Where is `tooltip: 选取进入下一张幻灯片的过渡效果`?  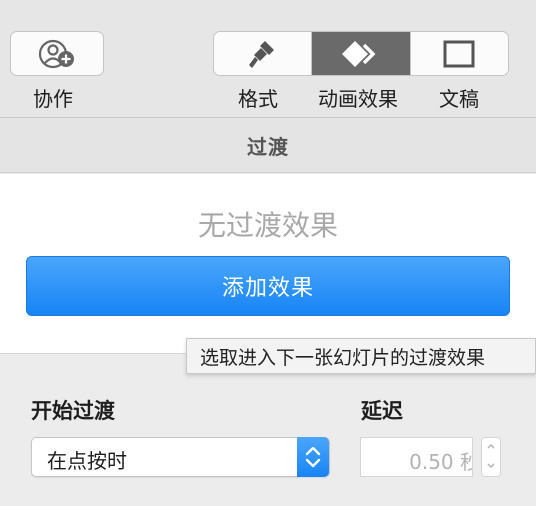 tooltip: 选取进入下一张幻灯片的过渡效果 is located at coordinates (361, 356).